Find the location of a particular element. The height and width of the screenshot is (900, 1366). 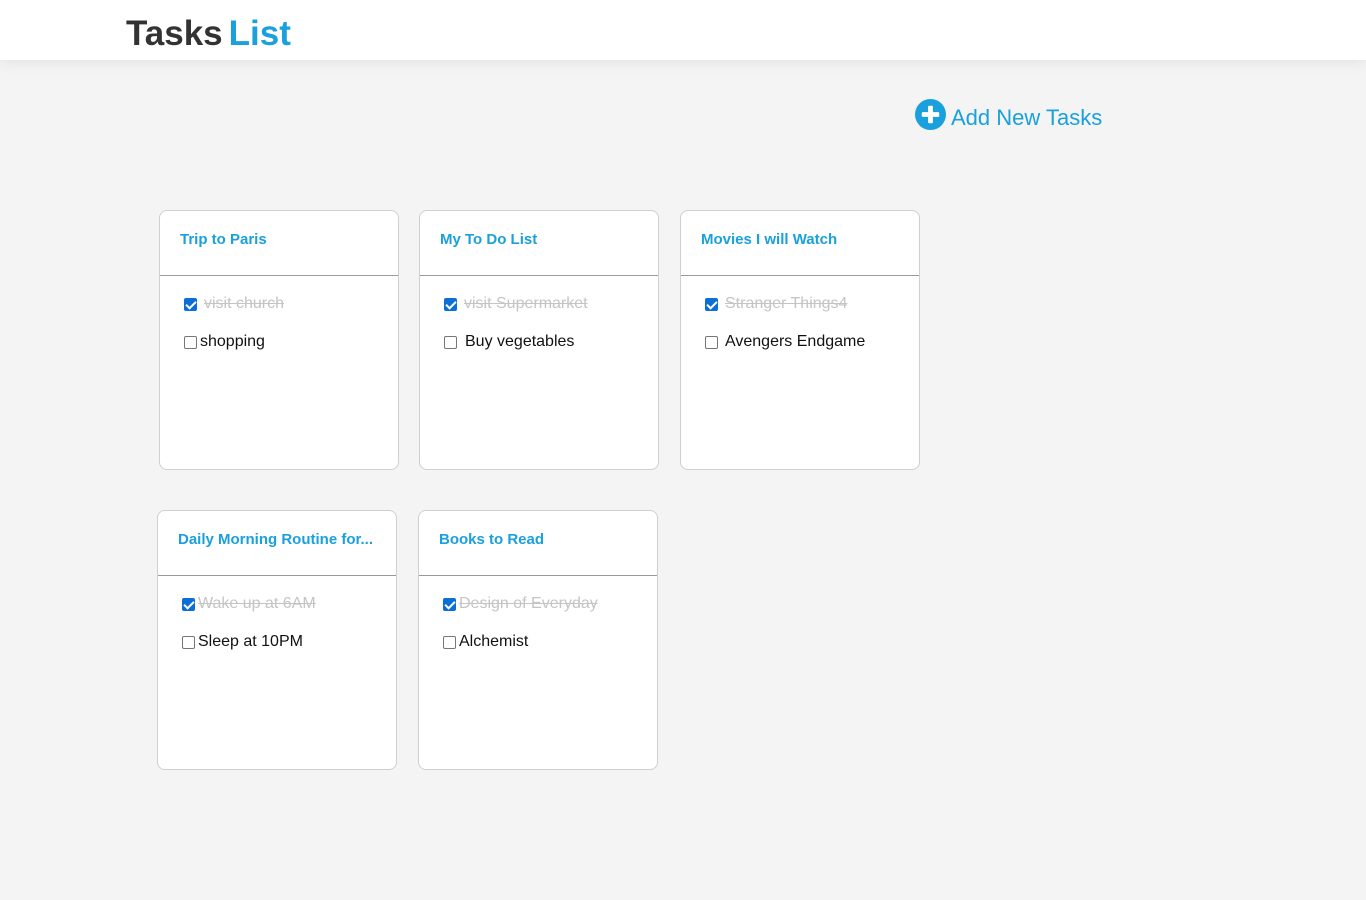

task-item: Buy vegetables is located at coordinates (509, 342).